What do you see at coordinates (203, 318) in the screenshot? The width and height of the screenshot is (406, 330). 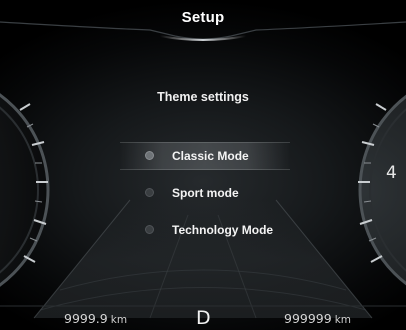 I see `gear-indicator: D` at bounding box center [203, 318].